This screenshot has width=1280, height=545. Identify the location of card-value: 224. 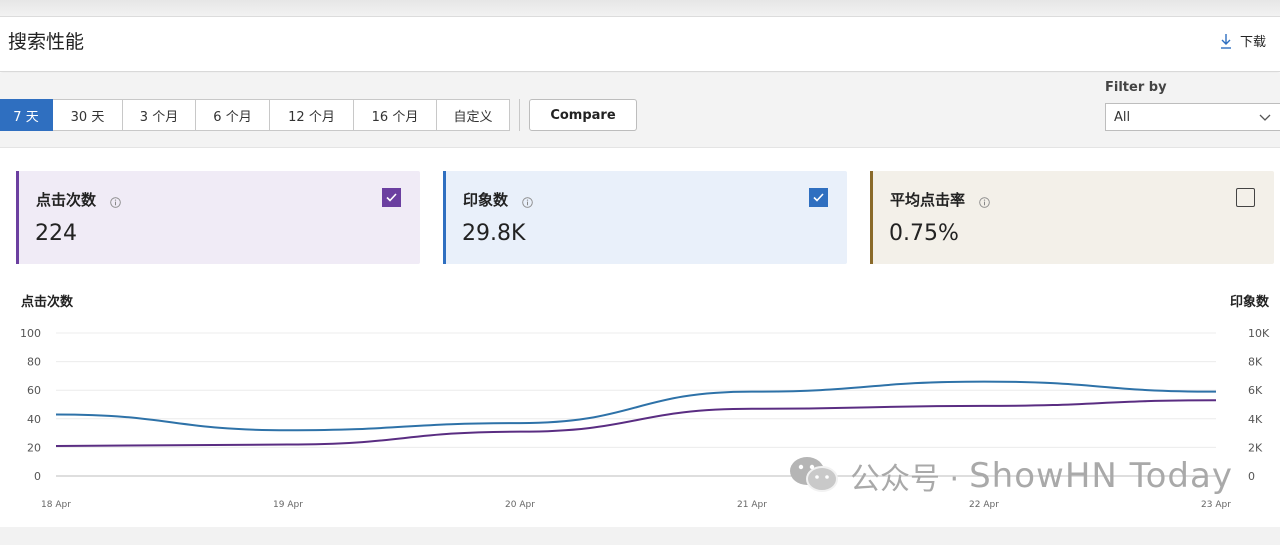
(56, 233).